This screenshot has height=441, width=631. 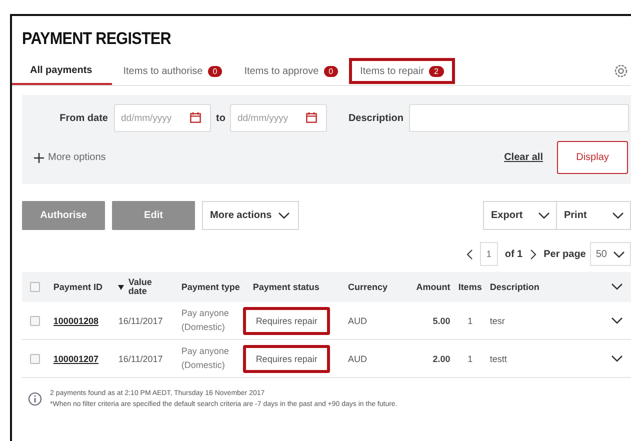 What do you see at coordinates (497, 321) in the screenshot?
I see `table-cell: tesr` at bounding box center [497, 321].